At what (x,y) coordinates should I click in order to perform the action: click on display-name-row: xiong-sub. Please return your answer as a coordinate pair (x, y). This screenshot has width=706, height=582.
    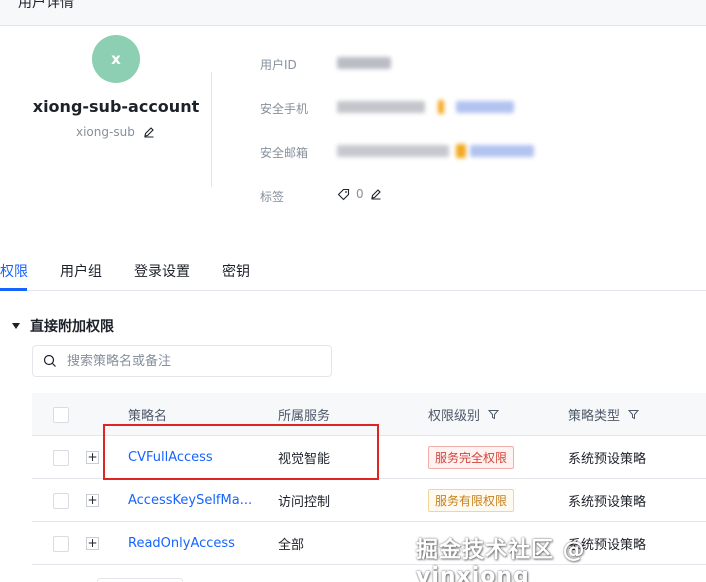
    Looking at the image, I should click on (115, 132).